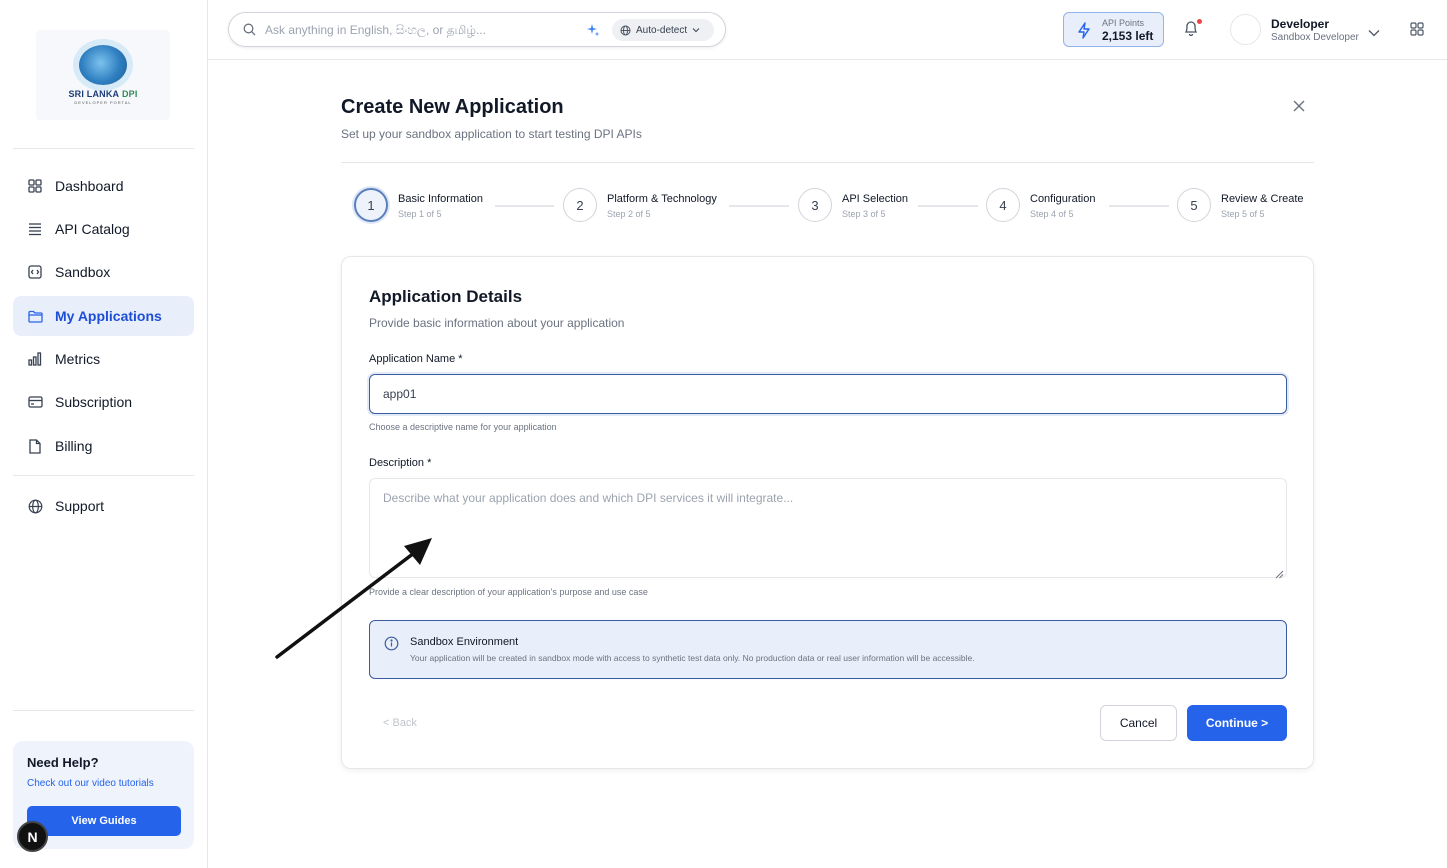 The image size is (1447, 868). I want to click on step-2-title: Platform & Technology, so click(662, 199).